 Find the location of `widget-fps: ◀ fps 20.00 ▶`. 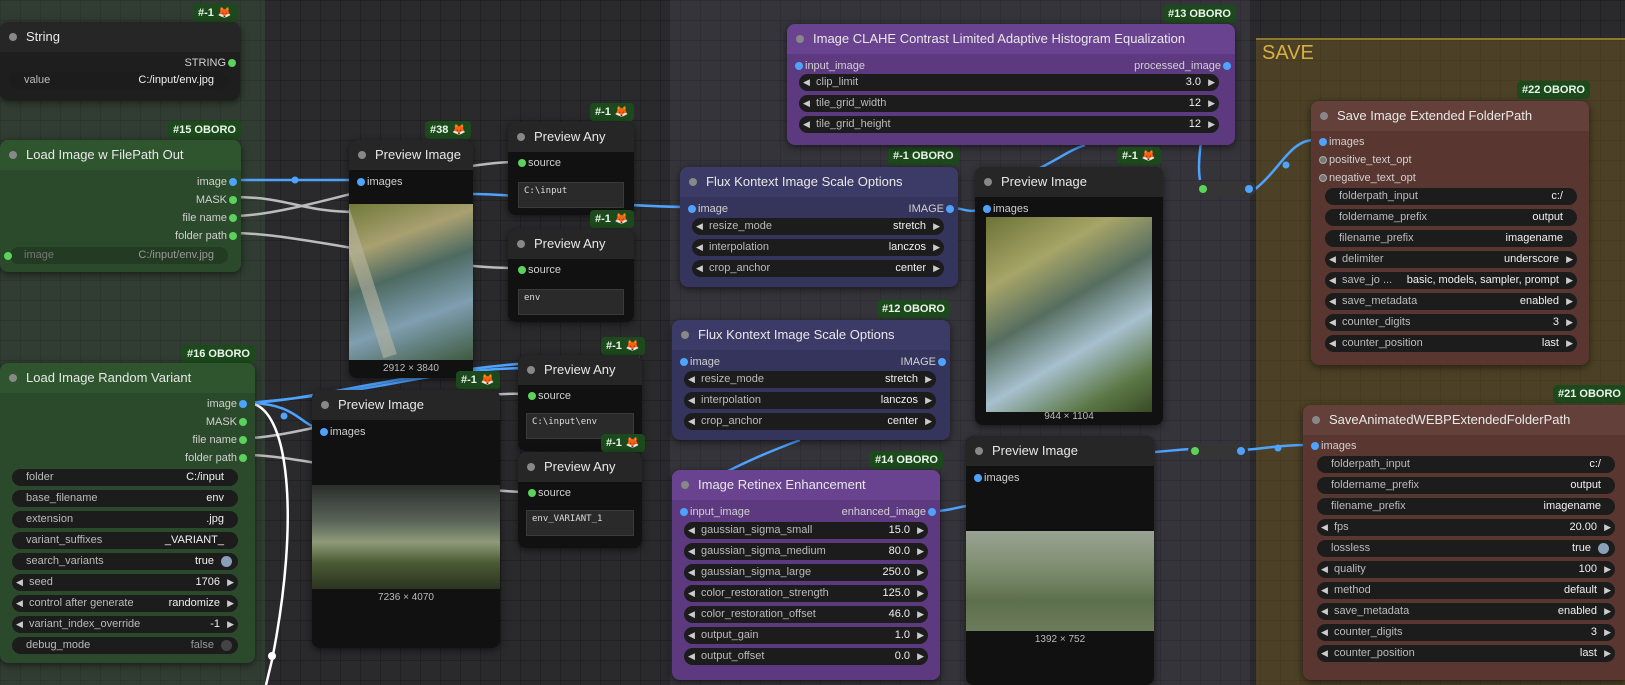

widget-fps: ◀ fps 20.00 ▶ is located at coordinates (1466, 527).